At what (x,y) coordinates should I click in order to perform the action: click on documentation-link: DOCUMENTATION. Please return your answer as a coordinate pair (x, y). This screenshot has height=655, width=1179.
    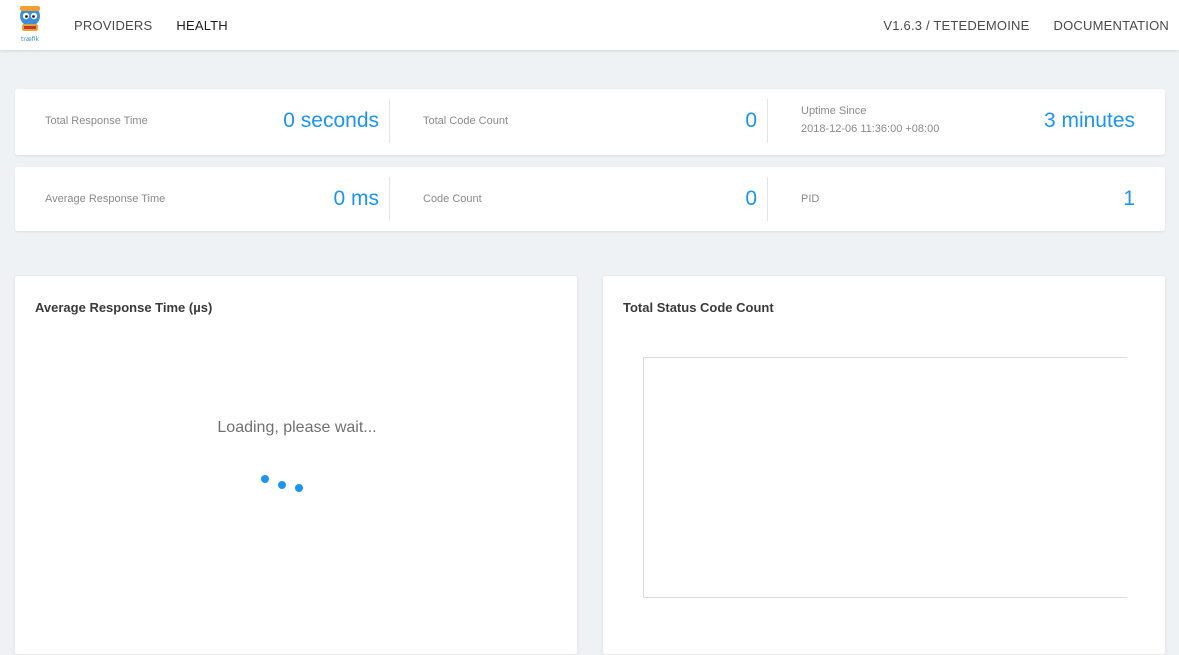
    Looking at the image, I should click on (1112, 25).